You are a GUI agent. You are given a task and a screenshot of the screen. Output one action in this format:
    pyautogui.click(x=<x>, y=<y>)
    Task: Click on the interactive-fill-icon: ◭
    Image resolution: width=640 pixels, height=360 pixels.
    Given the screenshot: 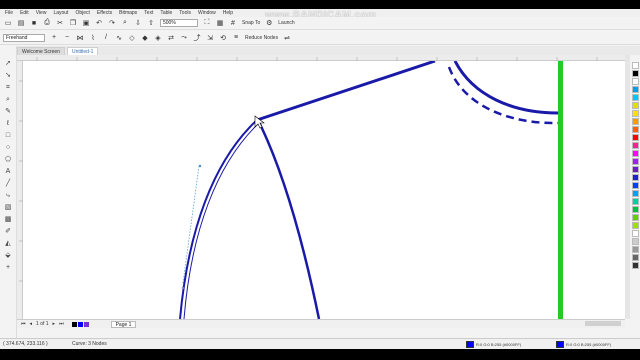 What is the action you would take?
    pyautogui.click(x=8, y=244)
    